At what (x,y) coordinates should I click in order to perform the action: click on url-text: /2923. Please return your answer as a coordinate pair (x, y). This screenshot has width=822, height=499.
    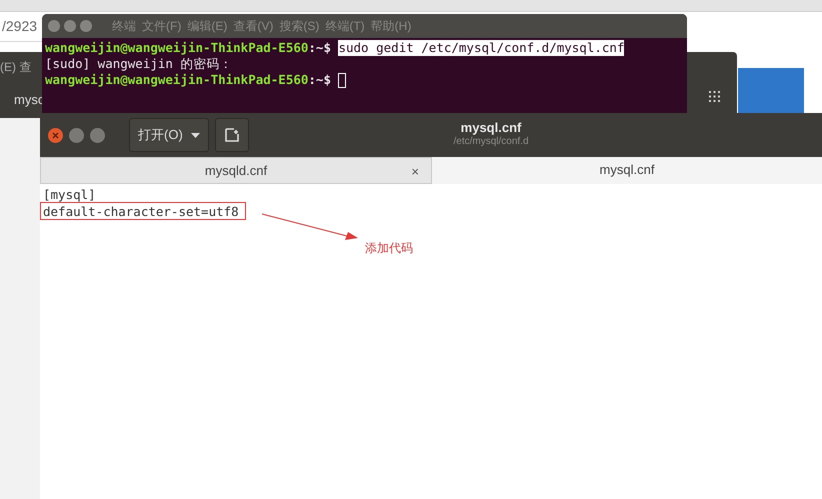
    Looking at the image, I should click on (20, 26).